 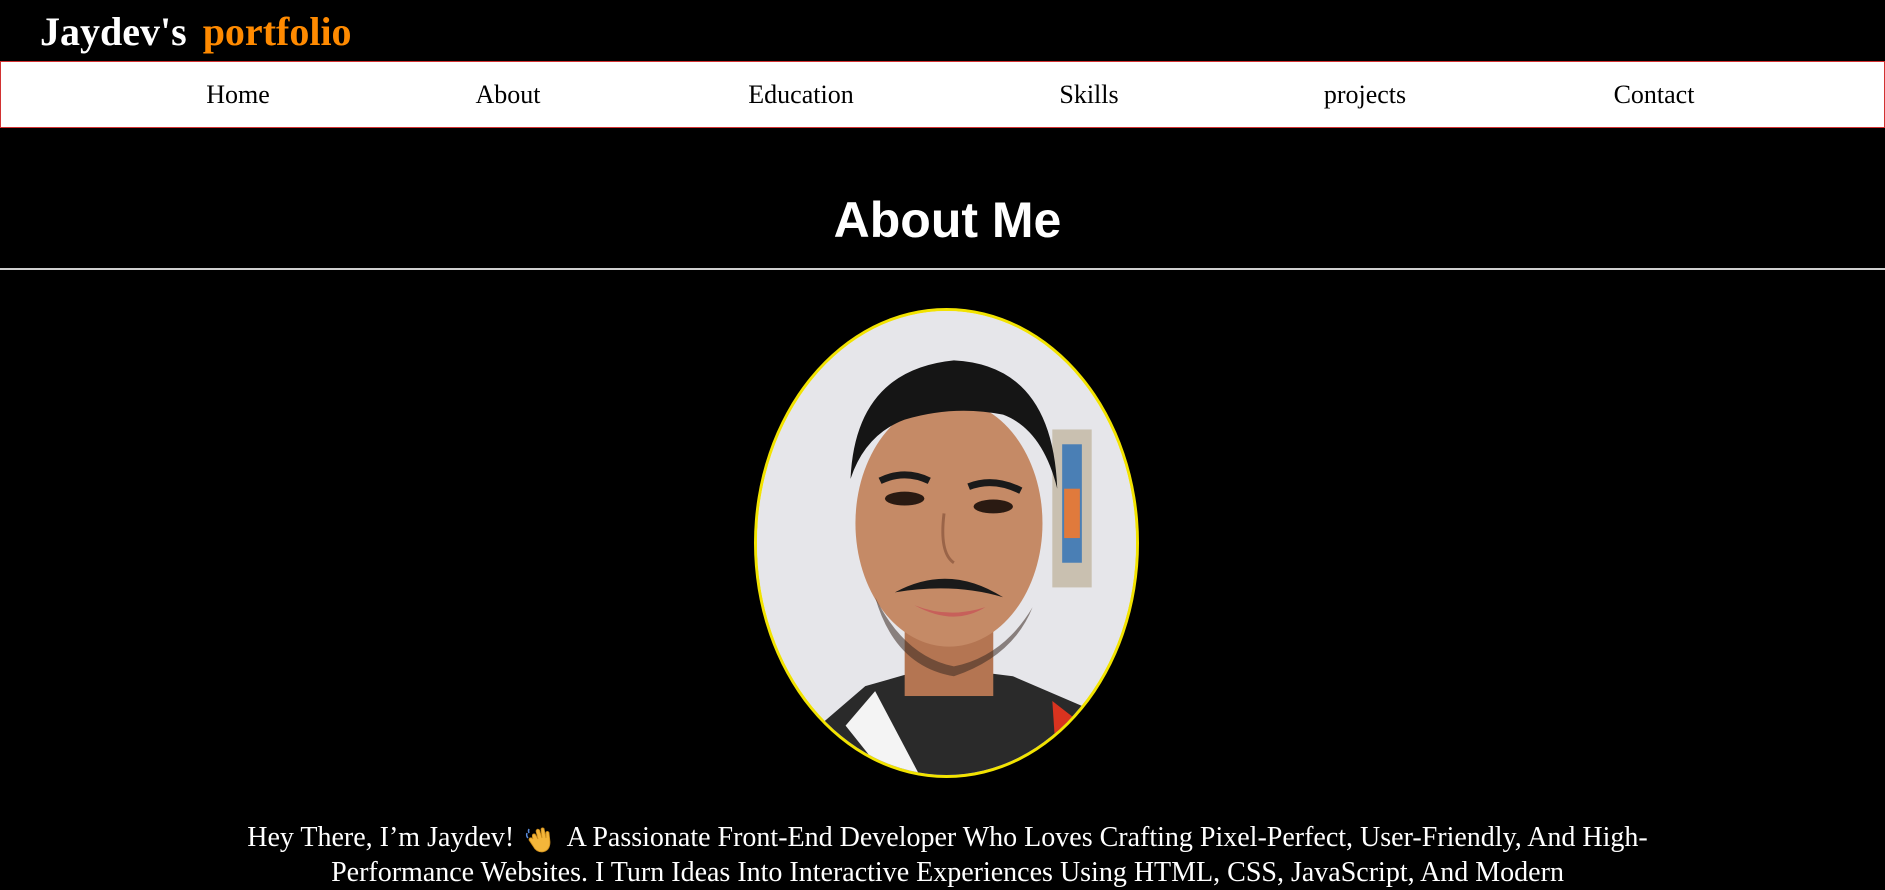 What do you see at coordinates (113, 31) in the screenshot?
I see `brand-name: Jaydev's` at bounding box center [113, 31].